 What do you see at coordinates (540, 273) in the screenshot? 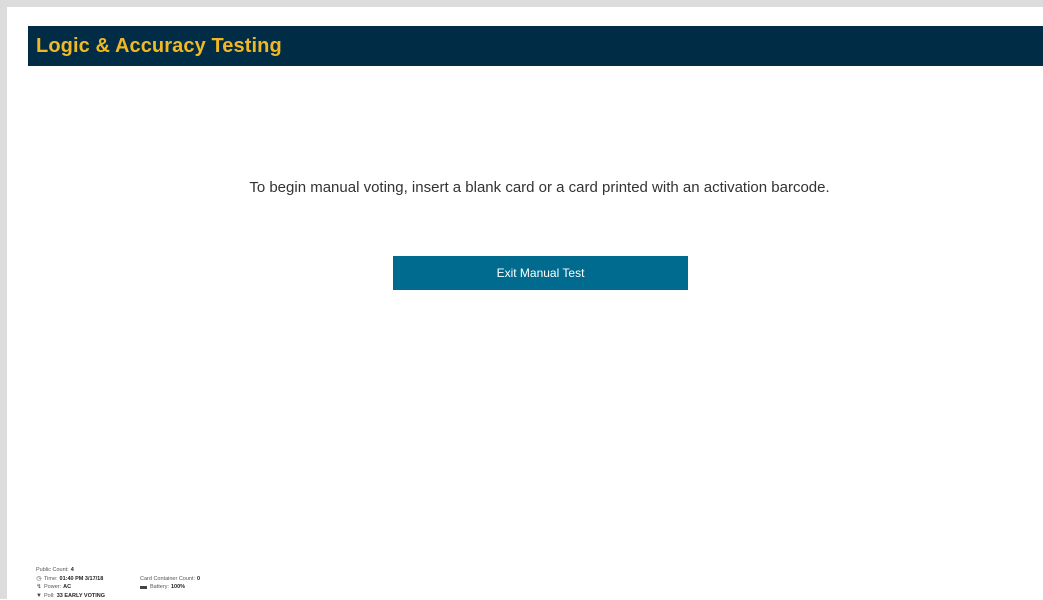
I see `exit-manual-test-button: Exit Manual Test` at bounding box center [540, 273].